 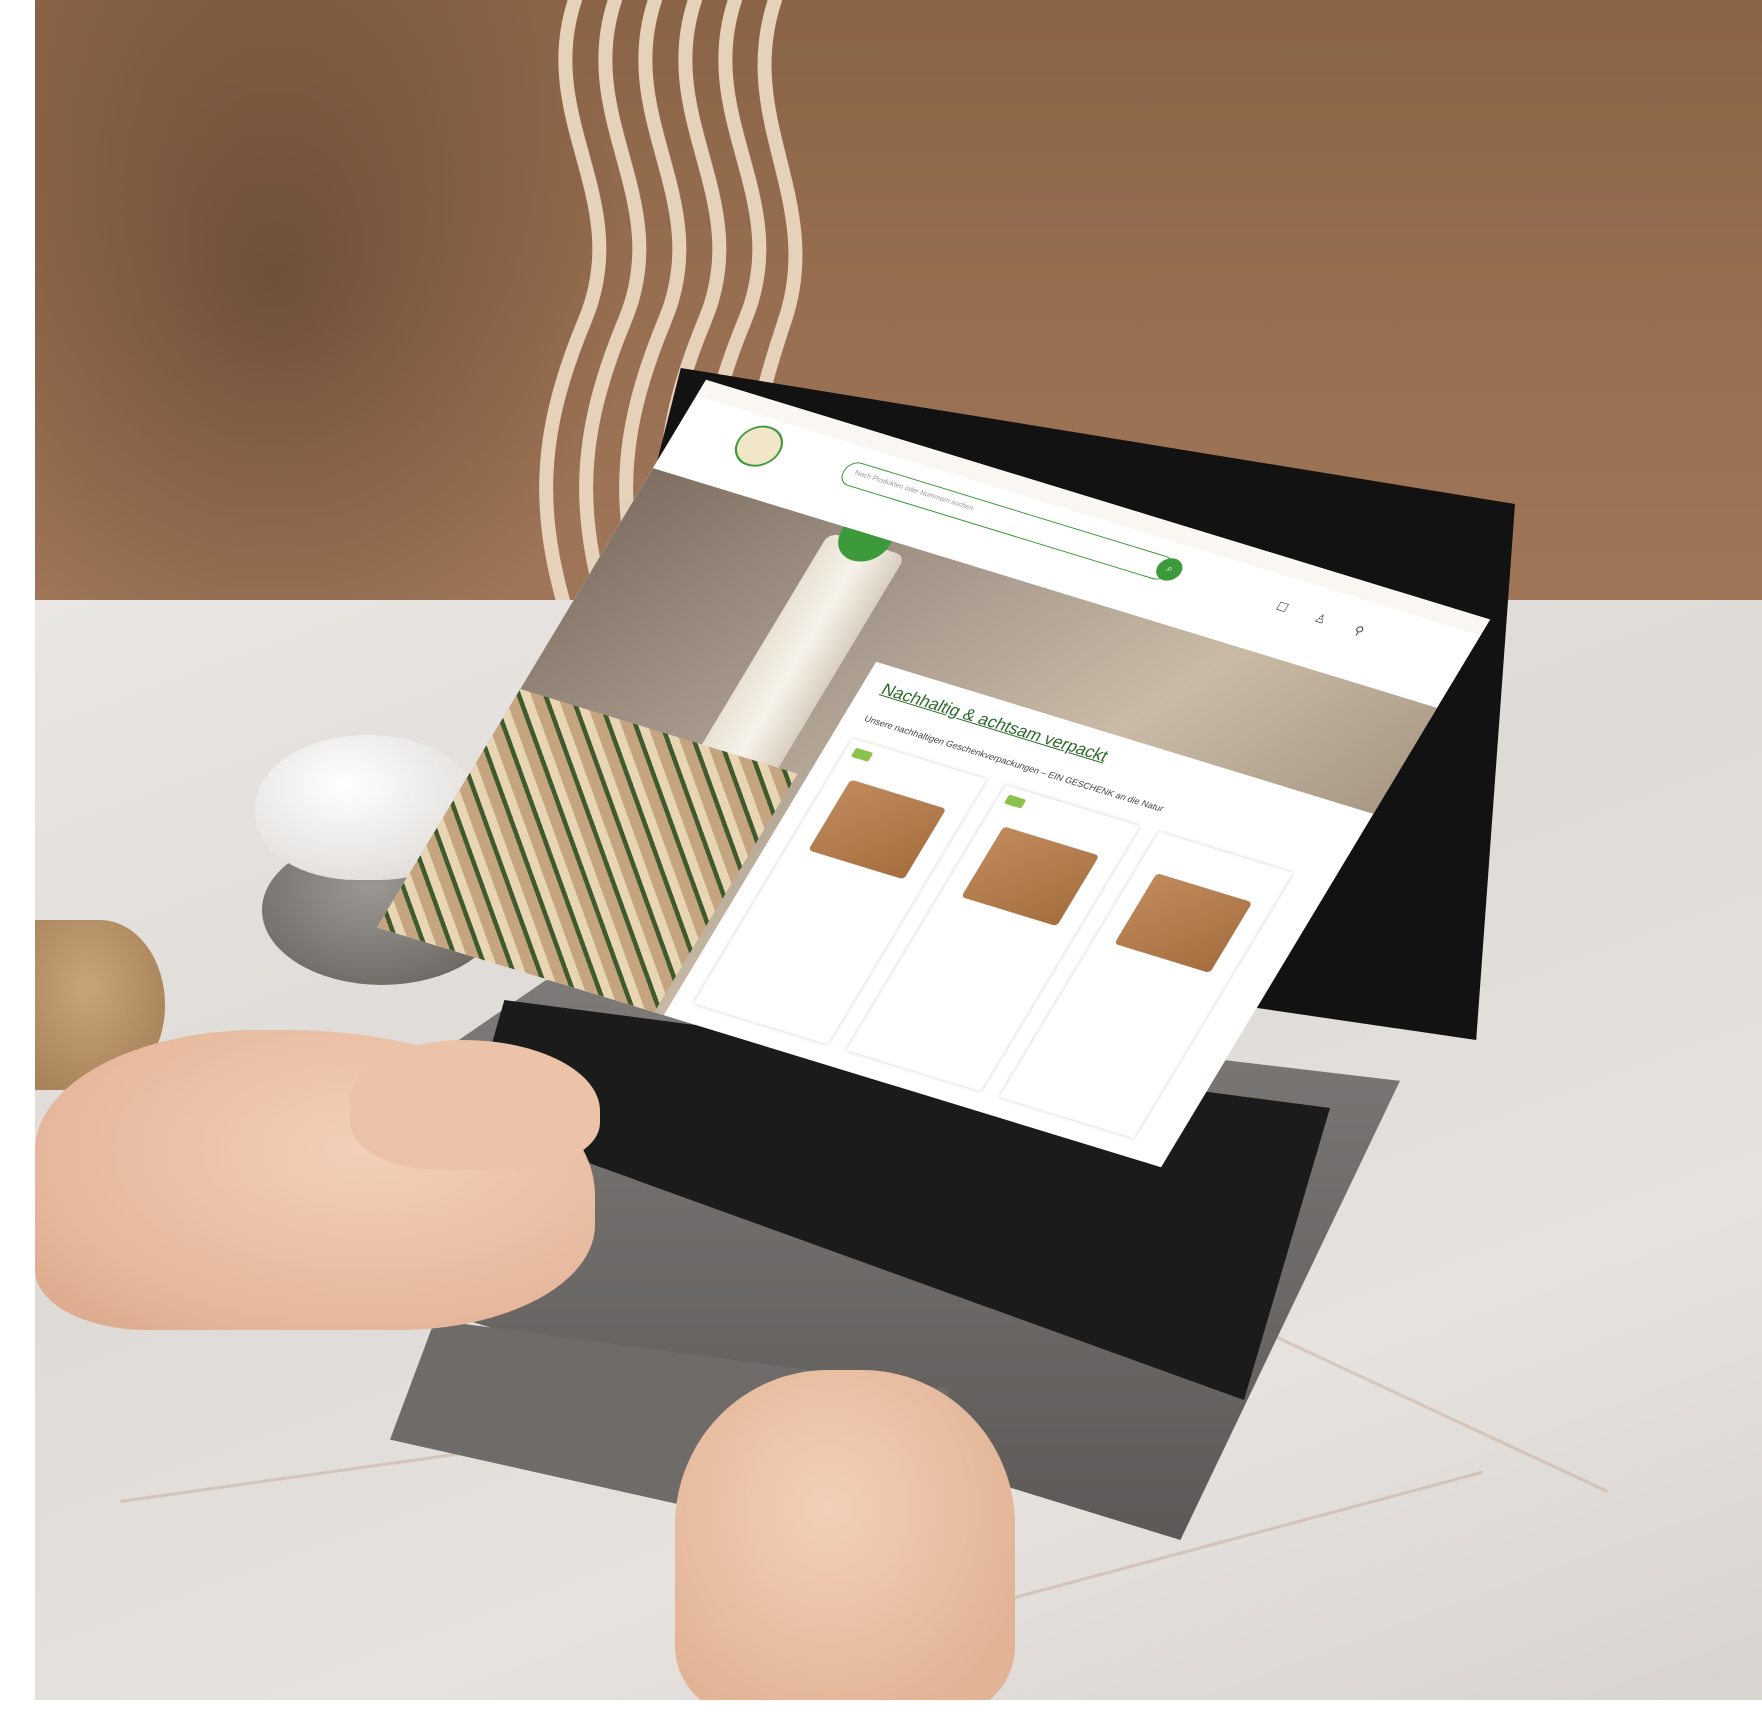 What do you see at coordinates (914, 491) in the screenshot?
I see `search-placeholder: Nach Produkten oder Nummern suchen` at bounding box center [914, 491].